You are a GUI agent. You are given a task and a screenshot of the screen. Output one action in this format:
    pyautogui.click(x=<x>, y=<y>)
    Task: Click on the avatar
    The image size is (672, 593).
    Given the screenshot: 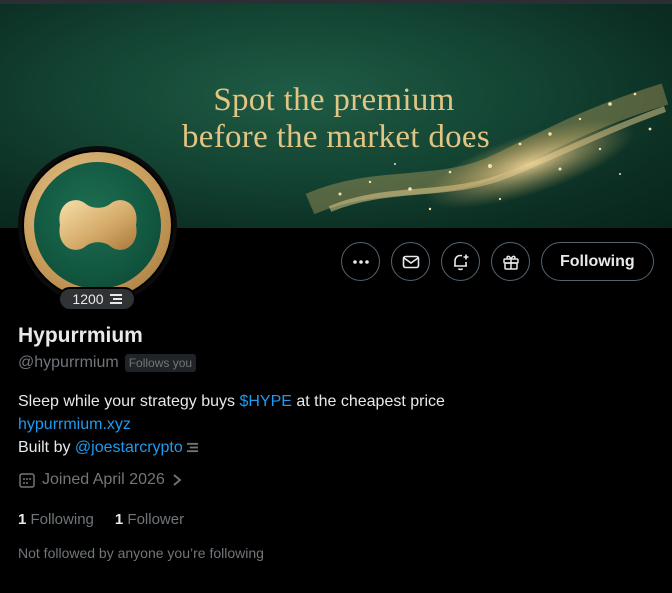 What is the action you would take?
    pyautogui.click(x=97, y=225)
    